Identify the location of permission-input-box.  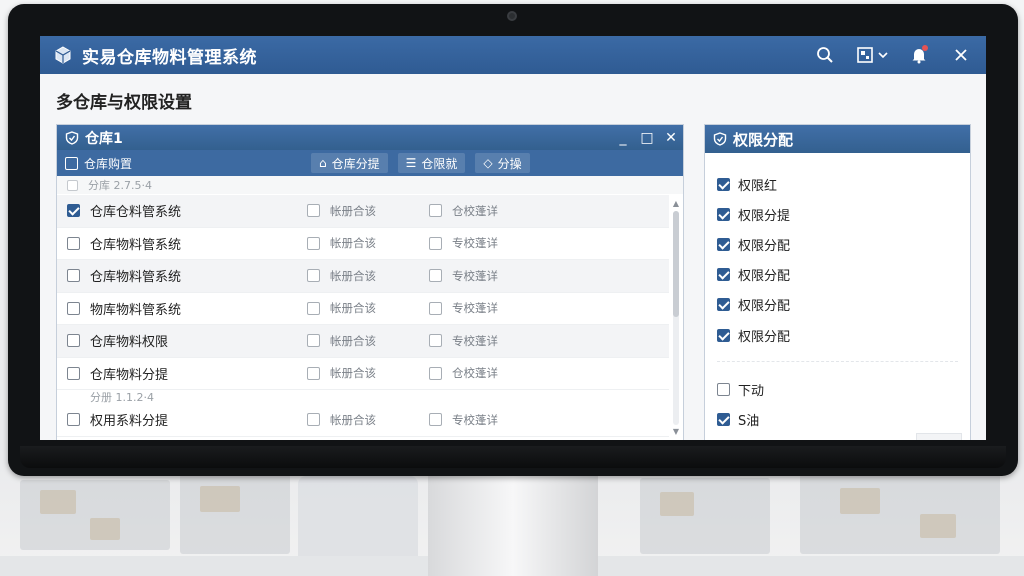
(939, 436).